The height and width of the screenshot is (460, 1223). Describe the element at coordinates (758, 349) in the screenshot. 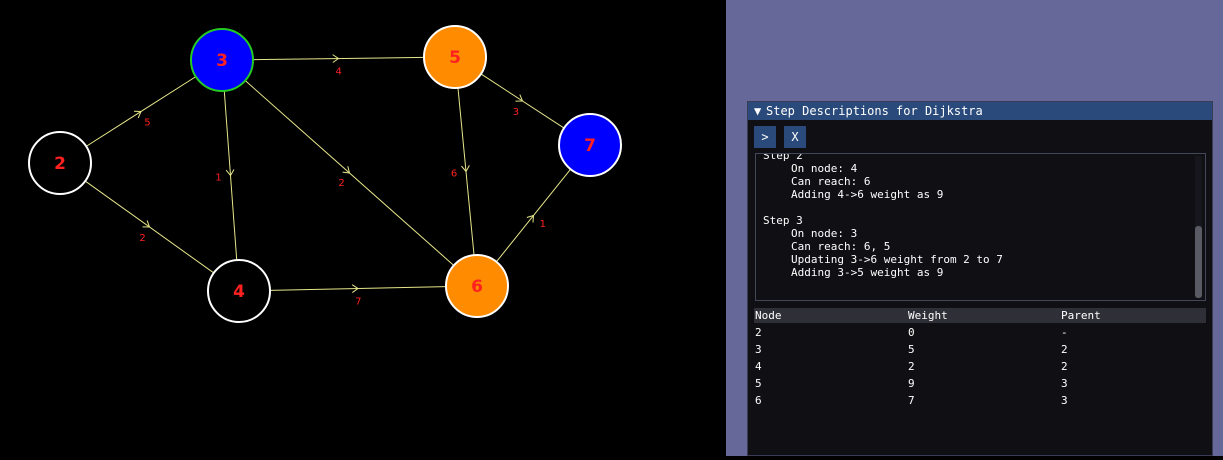

I see `cell-node: 3` at that location.